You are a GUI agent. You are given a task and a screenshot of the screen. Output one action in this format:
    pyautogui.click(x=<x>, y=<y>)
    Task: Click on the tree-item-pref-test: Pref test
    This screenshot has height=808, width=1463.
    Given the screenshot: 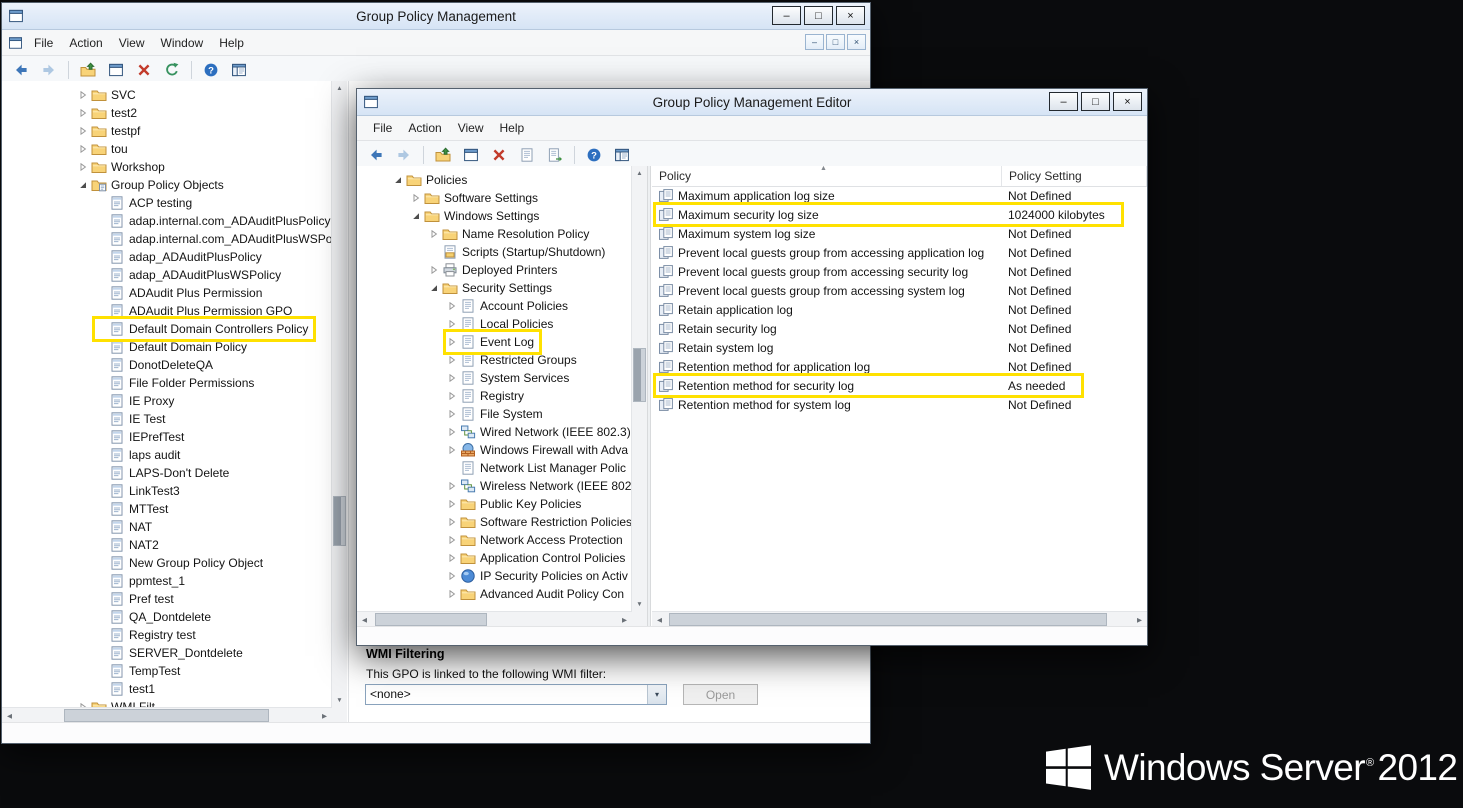 What is the action you would take?
    pyautogui.click(x=167, y=599)
    